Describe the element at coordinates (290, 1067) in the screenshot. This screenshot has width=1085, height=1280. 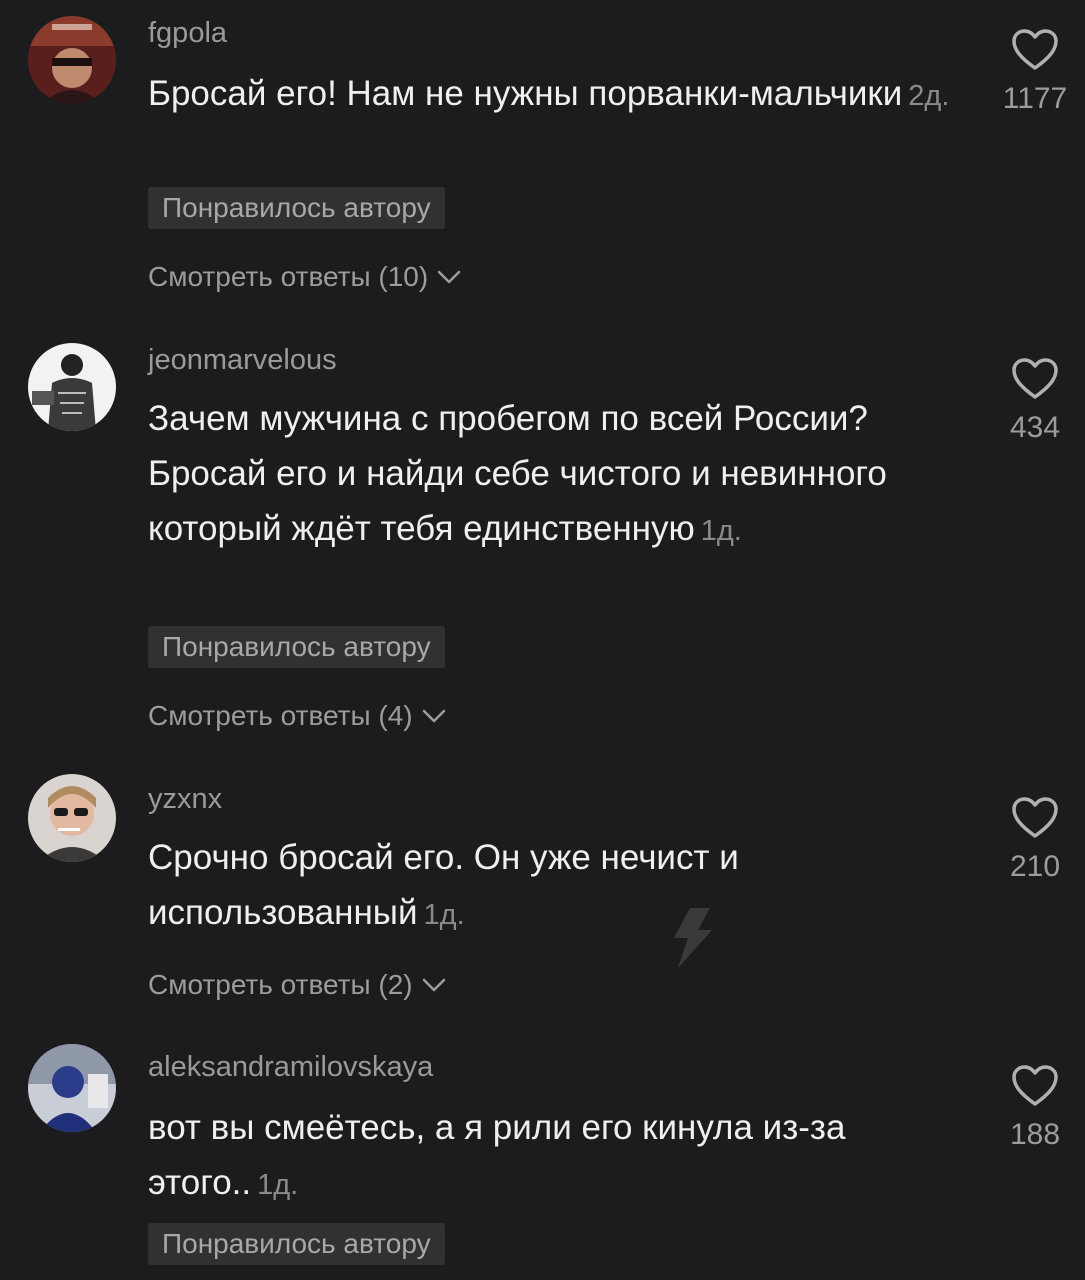
I see `comment-username: aleksandramilovskaya` at that location.